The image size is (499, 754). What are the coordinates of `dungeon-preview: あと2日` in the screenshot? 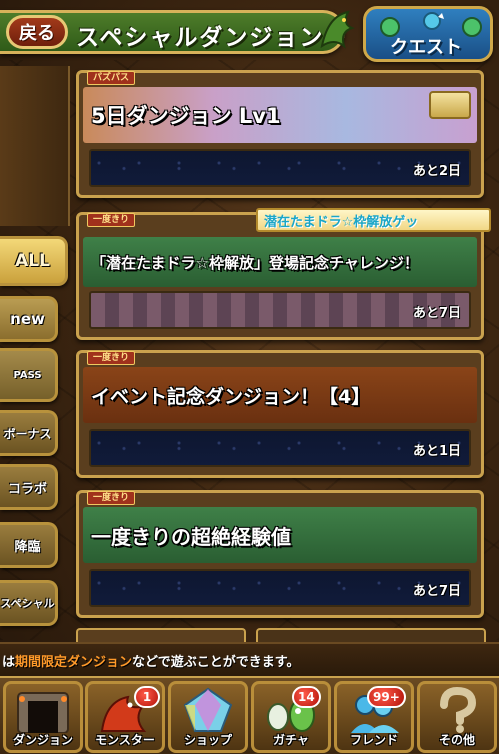 It's located at (280, 168).